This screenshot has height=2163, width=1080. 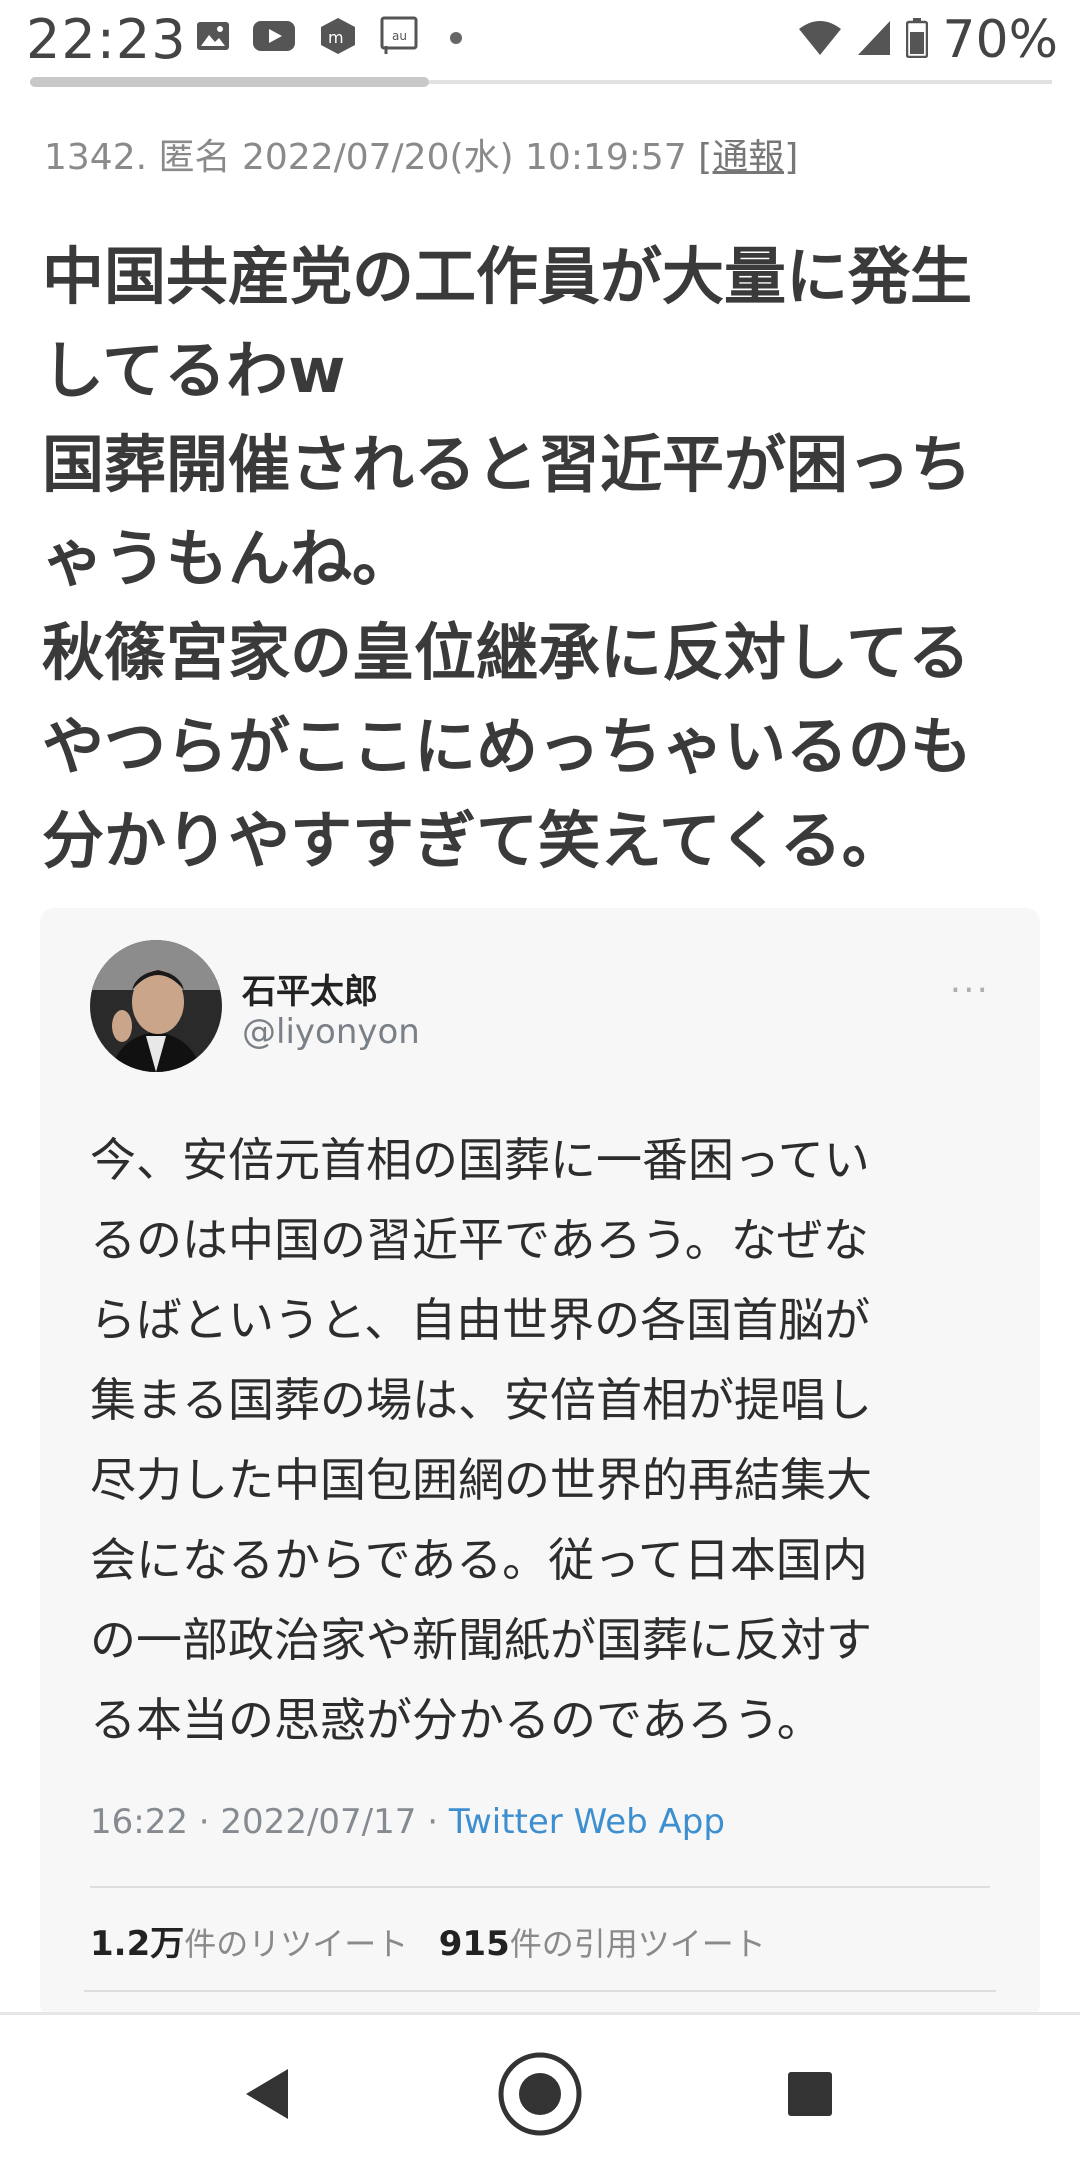 I want to click on post-line: やつらがここにめっちゃいるのも, so click(x=507, y=746).